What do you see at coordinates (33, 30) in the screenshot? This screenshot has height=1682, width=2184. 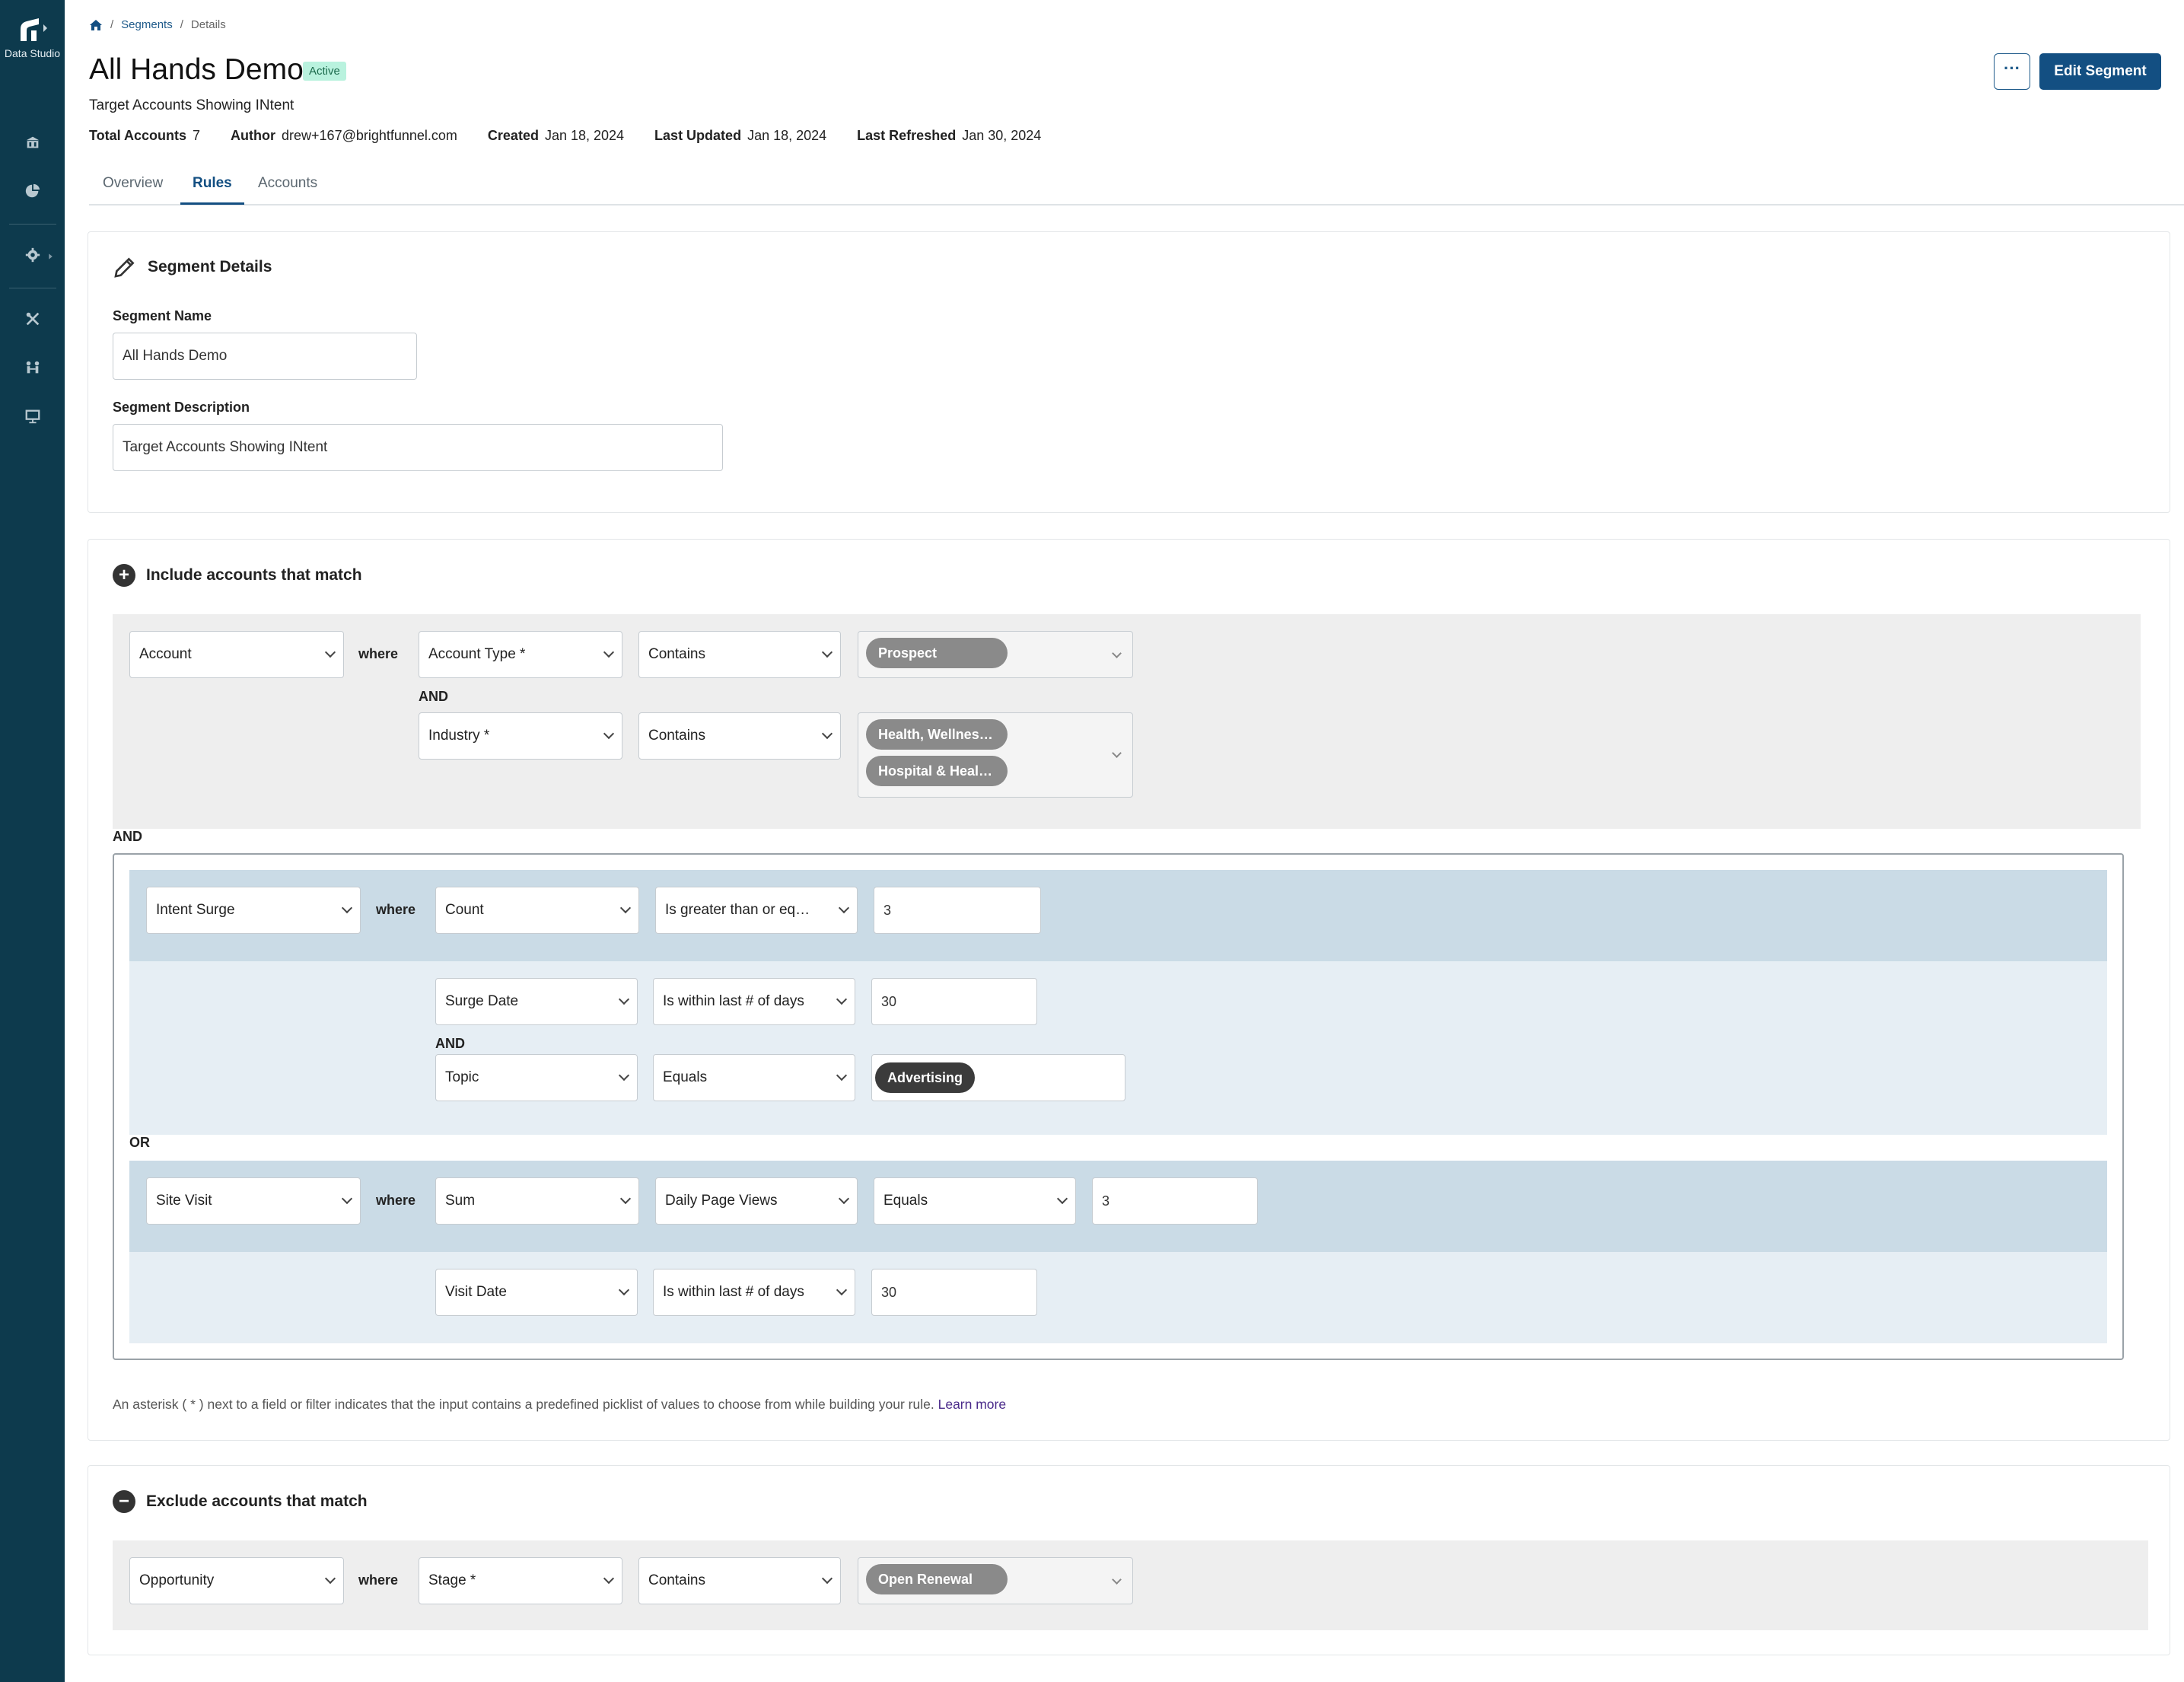 I see `data-studio-logo-icon` at bounding box center [33, 30].